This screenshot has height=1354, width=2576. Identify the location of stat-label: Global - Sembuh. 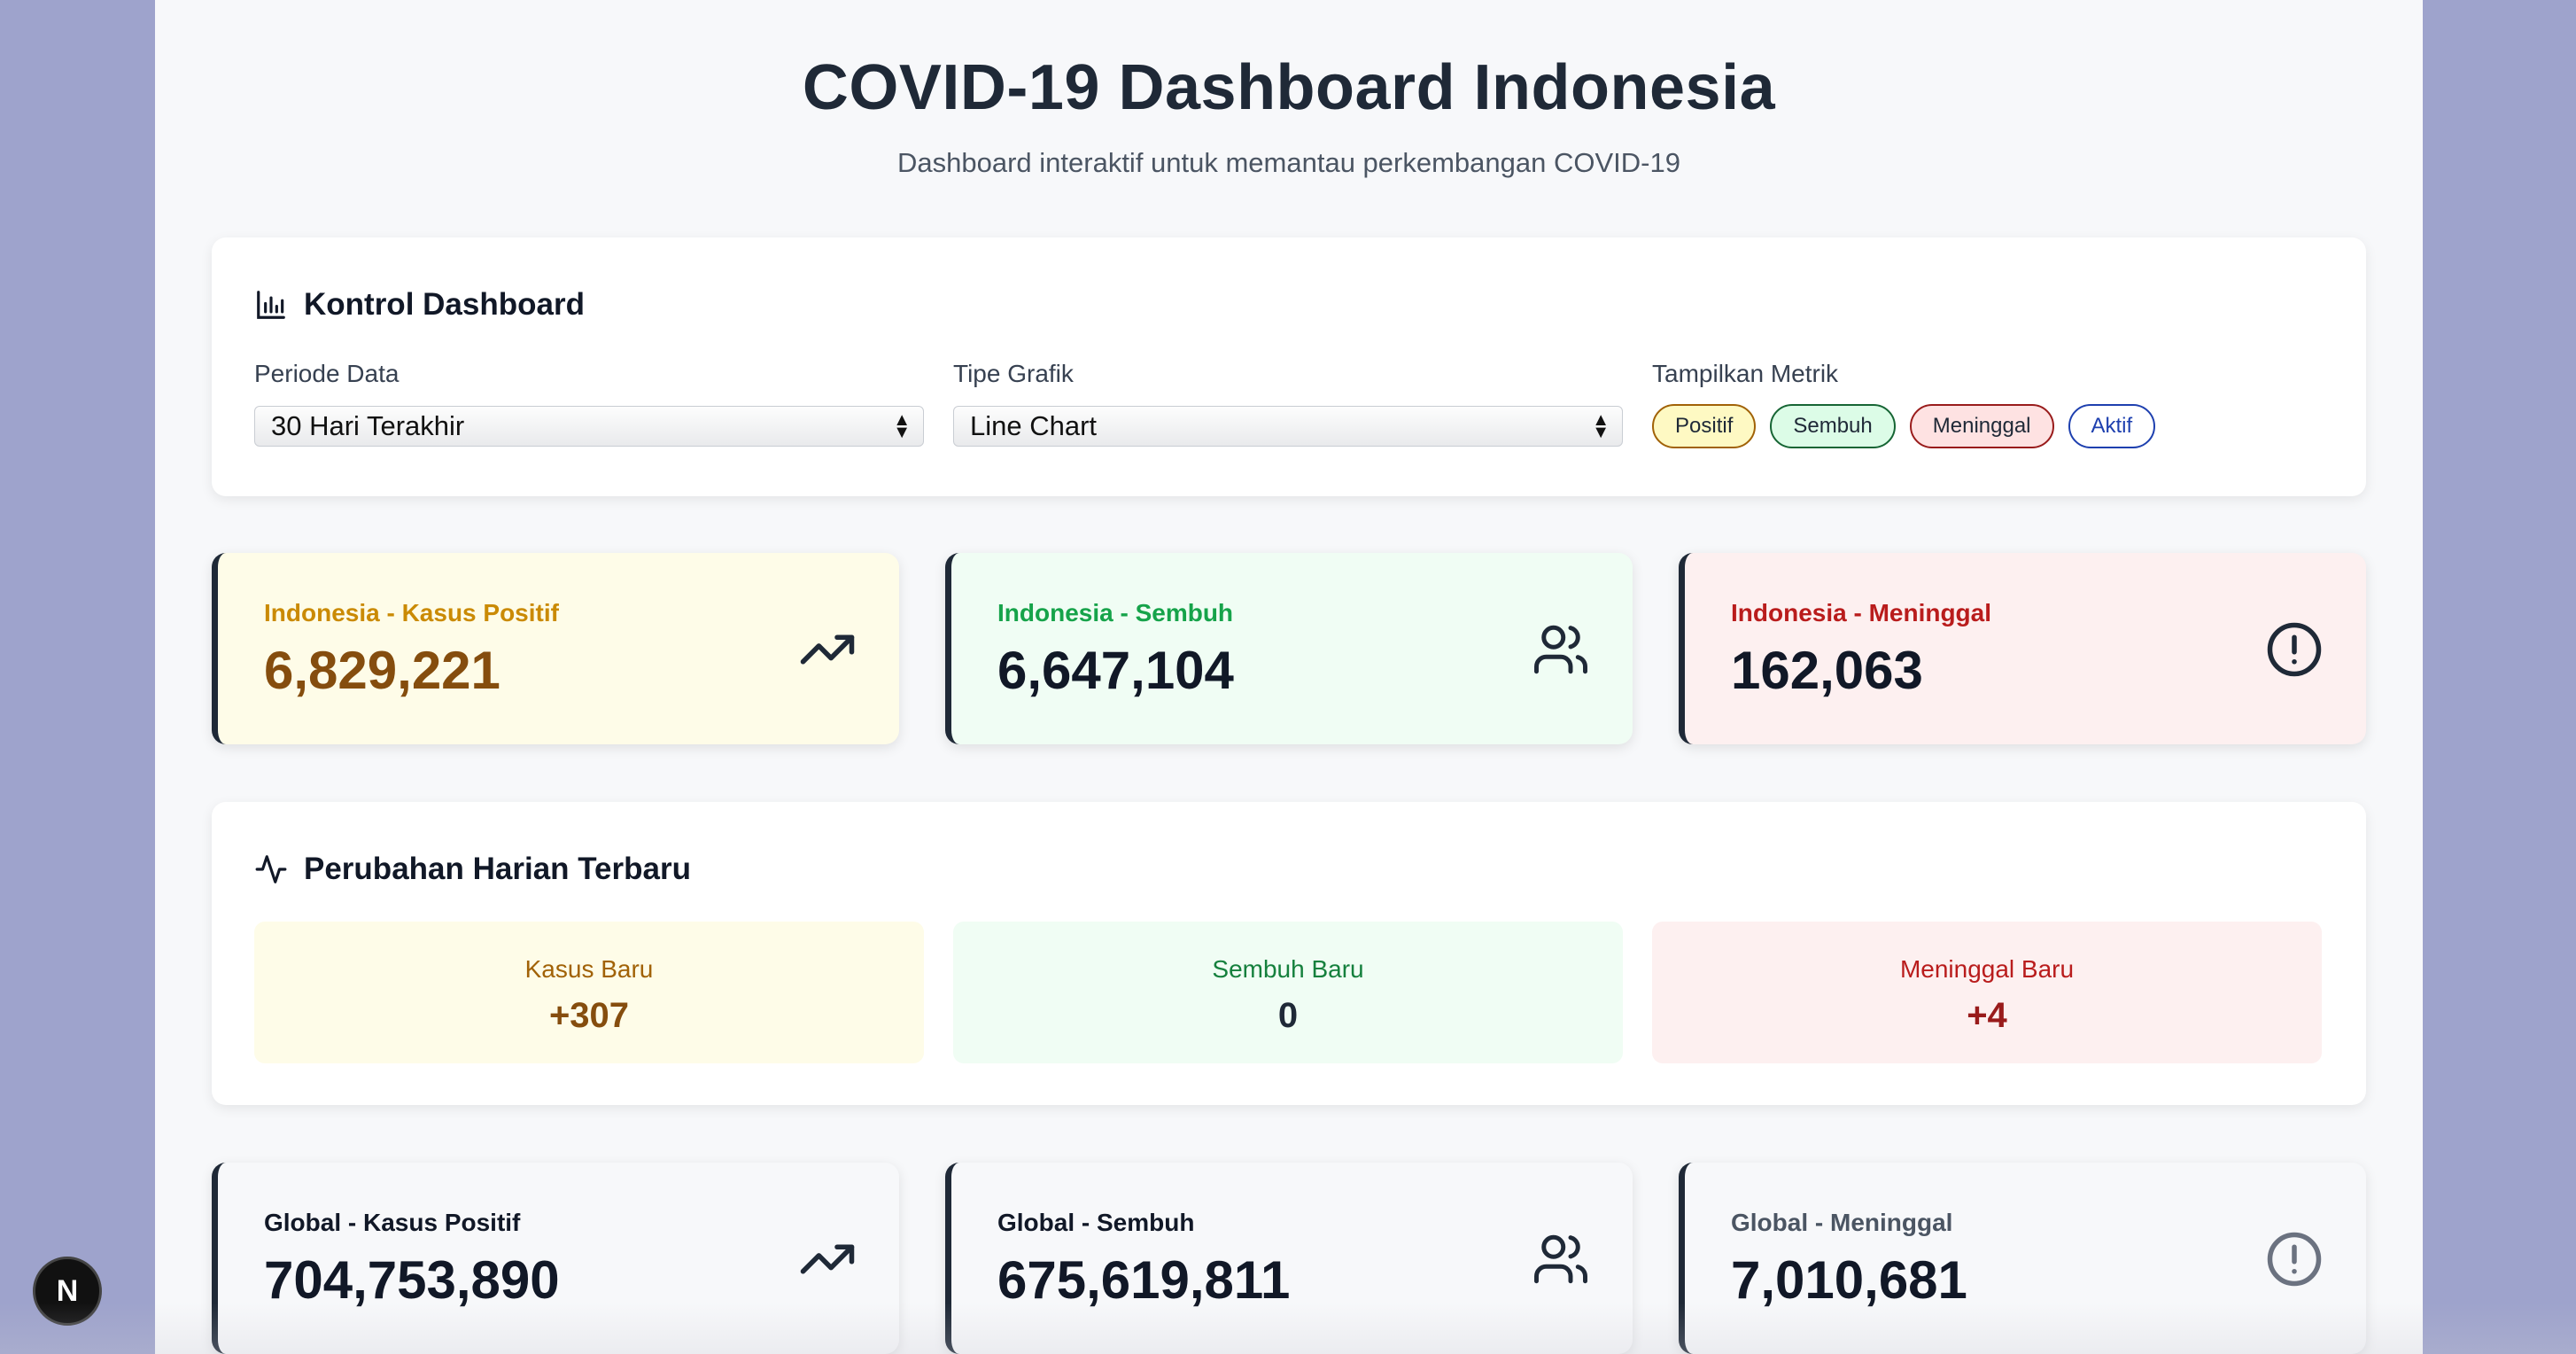
(1096, 1223).